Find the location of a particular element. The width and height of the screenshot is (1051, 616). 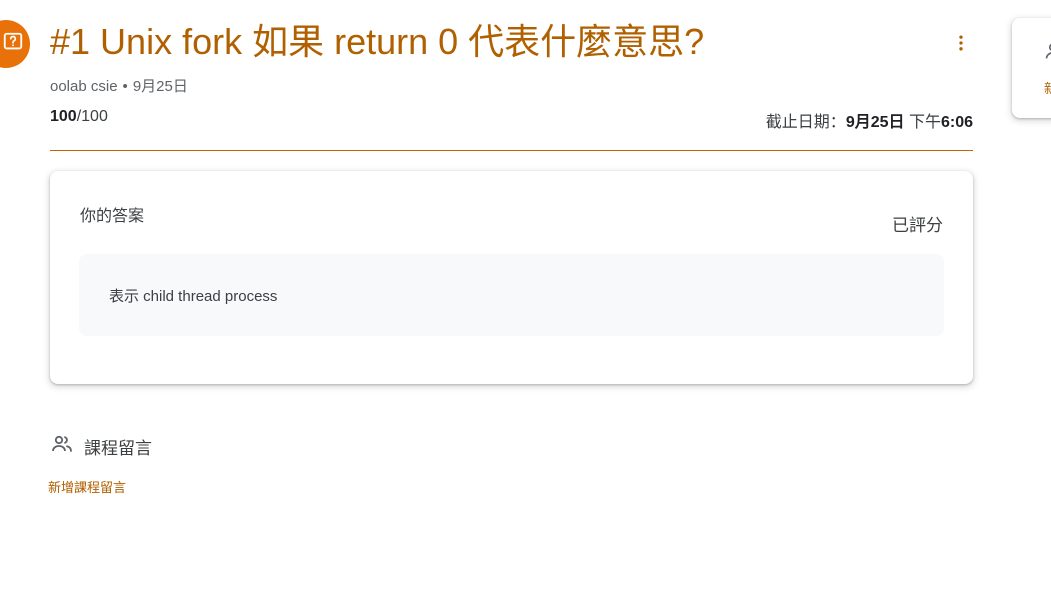

add-private-comment-link: 新 is located at coordinates (1047, 87).